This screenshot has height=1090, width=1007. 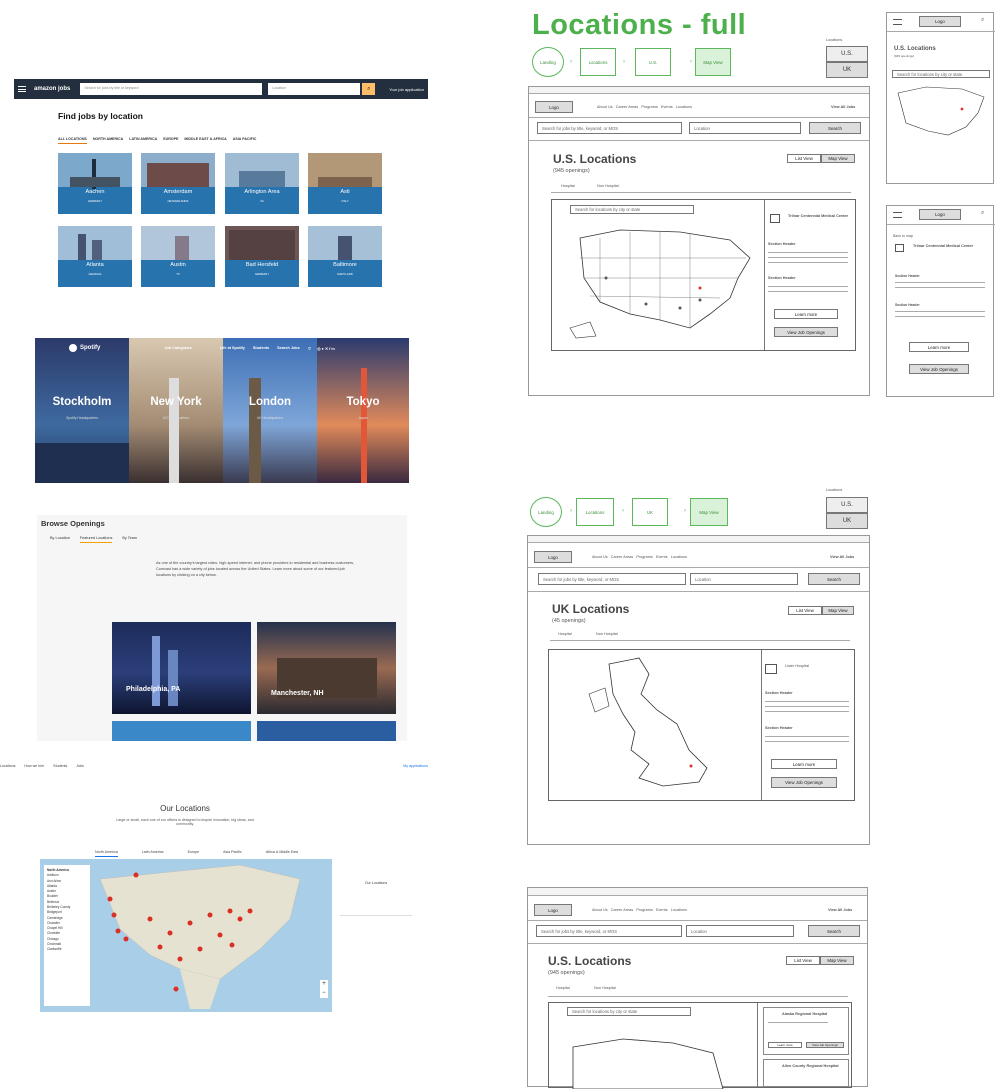 I want to click on city-panel: New York US Headquarters, so click(x=176, y=410).